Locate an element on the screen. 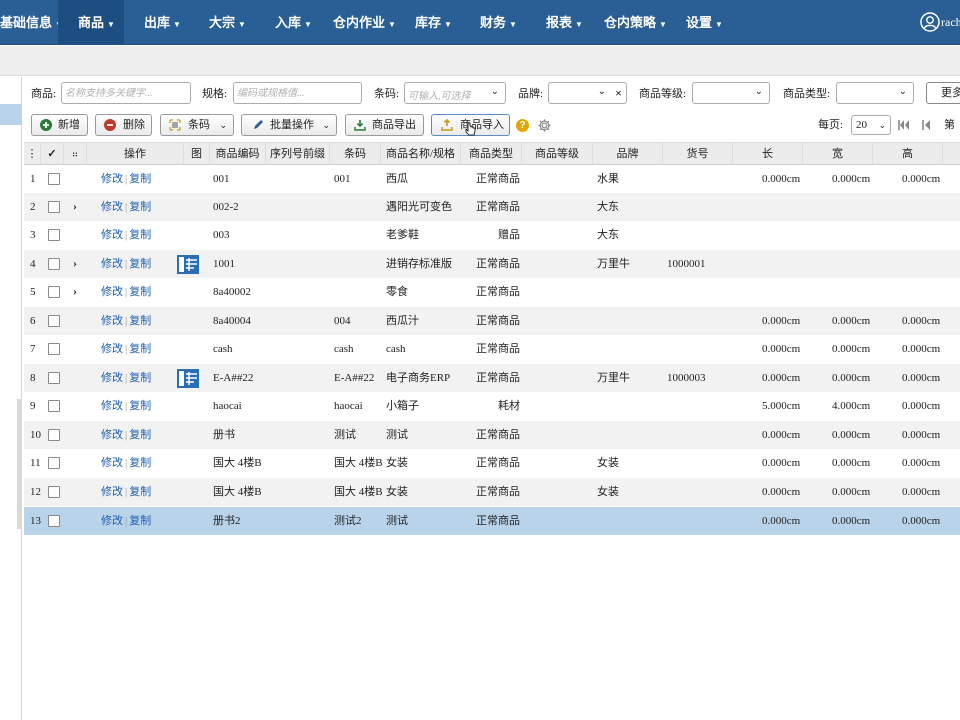 This screenshot has height=720, width=960. table-row: 13 修改 | 复制 册书2 测试2 测试 正常商品 0.000cm 0.000cm 0.000cm is located at coordinates (492, 521).